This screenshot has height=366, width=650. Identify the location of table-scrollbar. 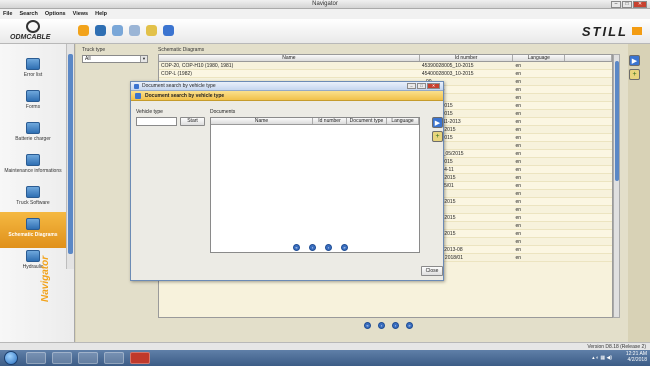
(616, 186).